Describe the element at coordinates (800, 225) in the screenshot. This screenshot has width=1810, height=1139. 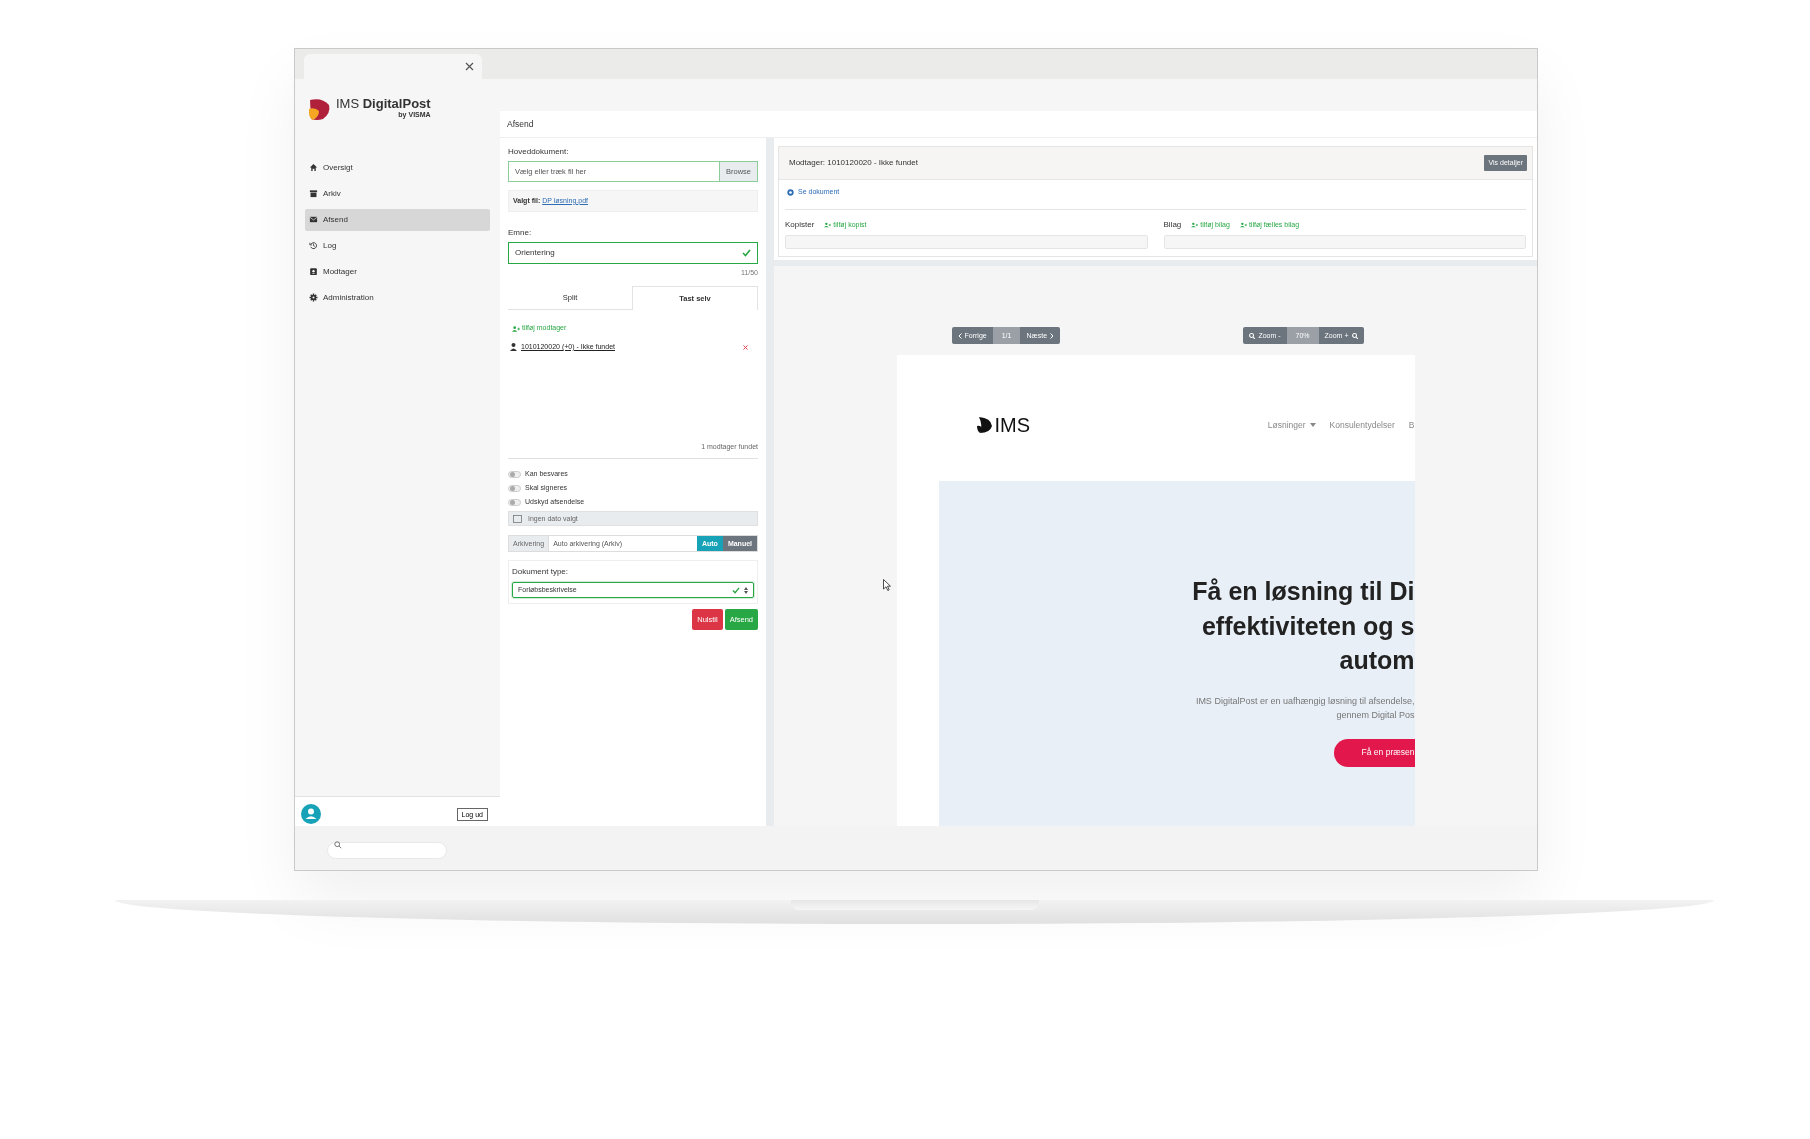
I see `section-label: Kopister` at that location.